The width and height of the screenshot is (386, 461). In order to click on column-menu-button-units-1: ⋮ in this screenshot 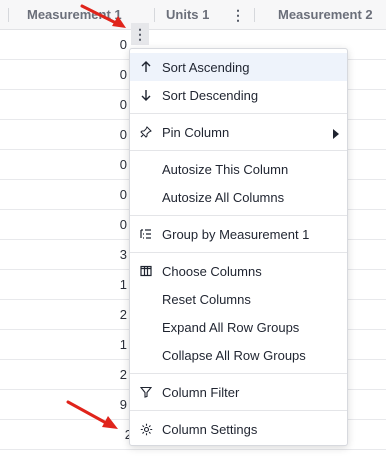, I will do `click(238, 15)`.